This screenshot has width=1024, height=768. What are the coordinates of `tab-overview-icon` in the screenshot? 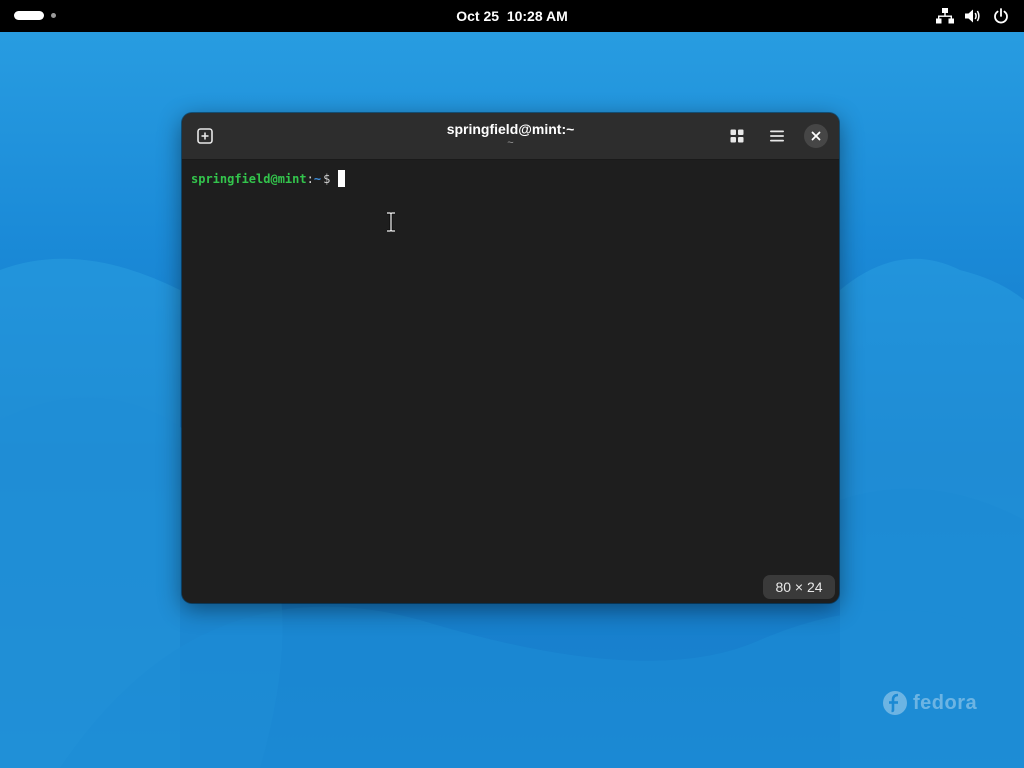 It's located at (737, 136).